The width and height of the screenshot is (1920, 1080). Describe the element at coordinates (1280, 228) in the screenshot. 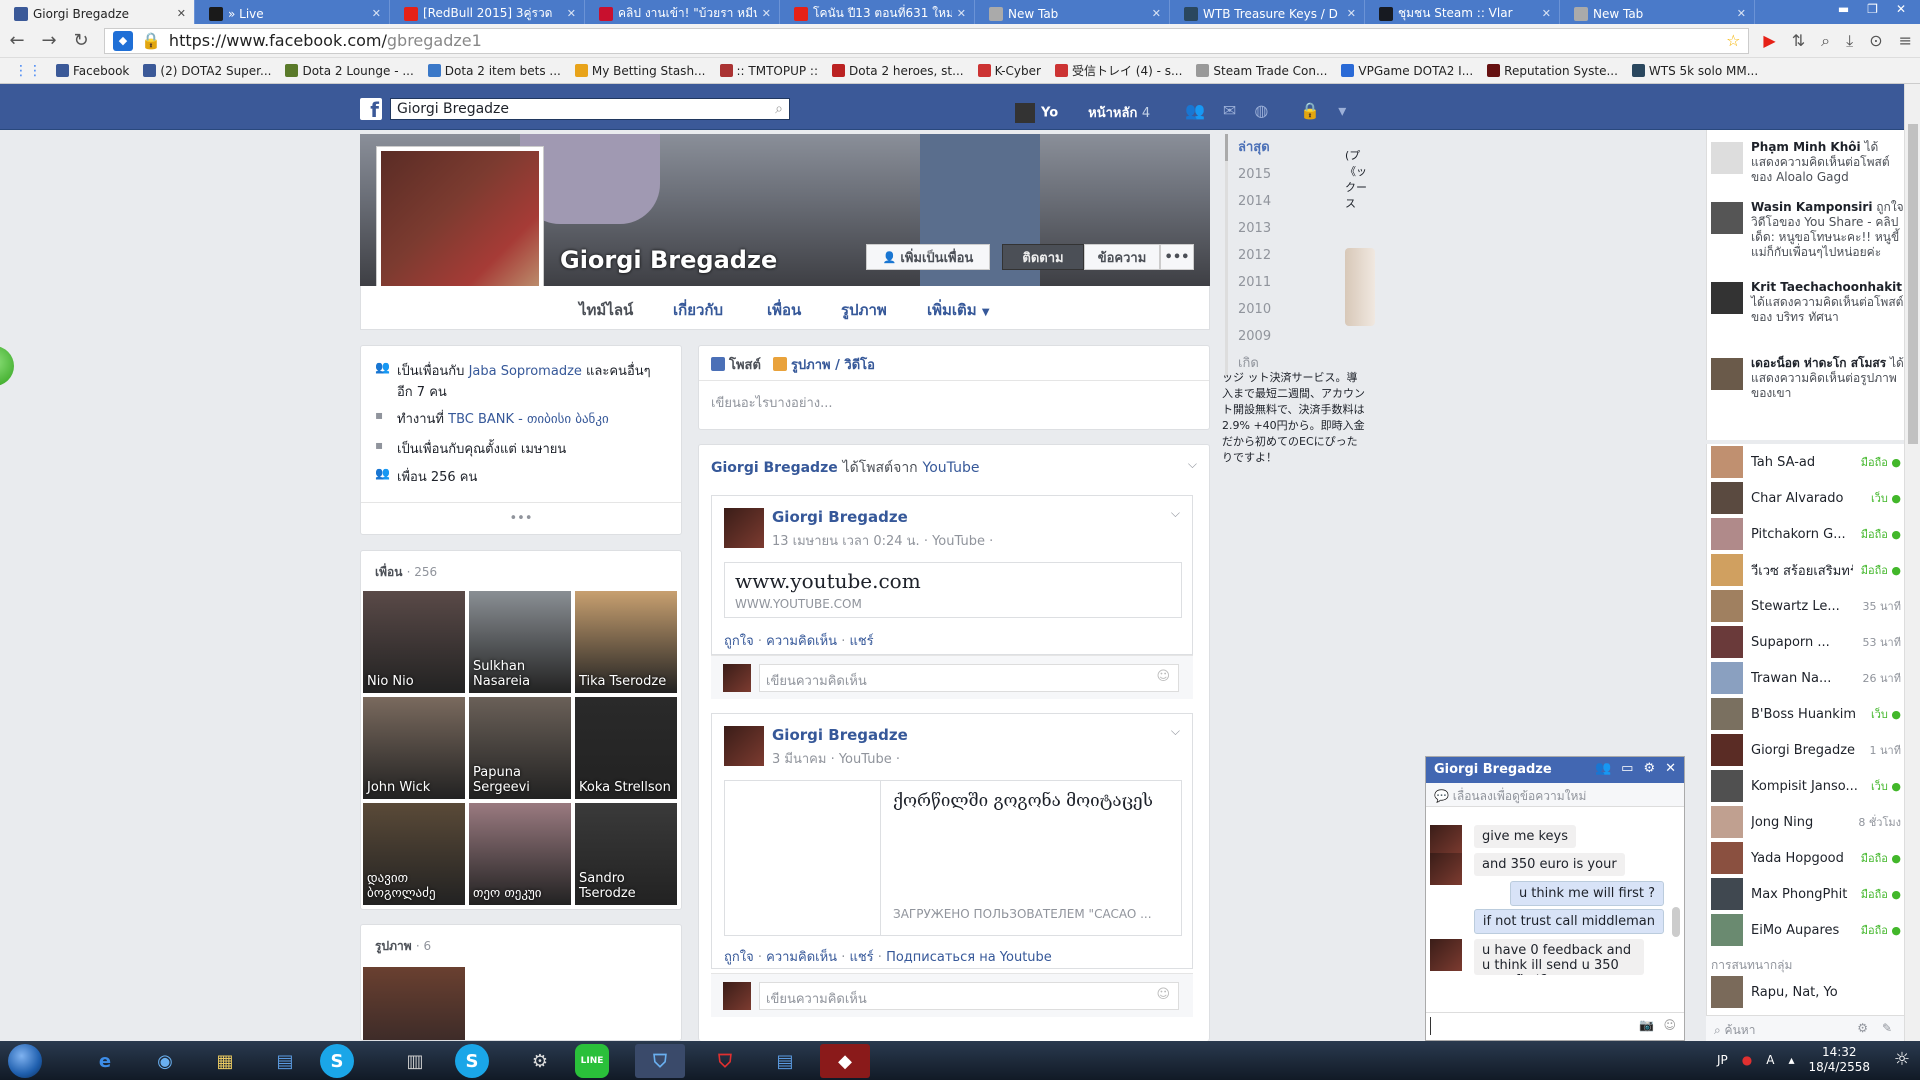

I see `timeline-year-item: 2013` at that location.